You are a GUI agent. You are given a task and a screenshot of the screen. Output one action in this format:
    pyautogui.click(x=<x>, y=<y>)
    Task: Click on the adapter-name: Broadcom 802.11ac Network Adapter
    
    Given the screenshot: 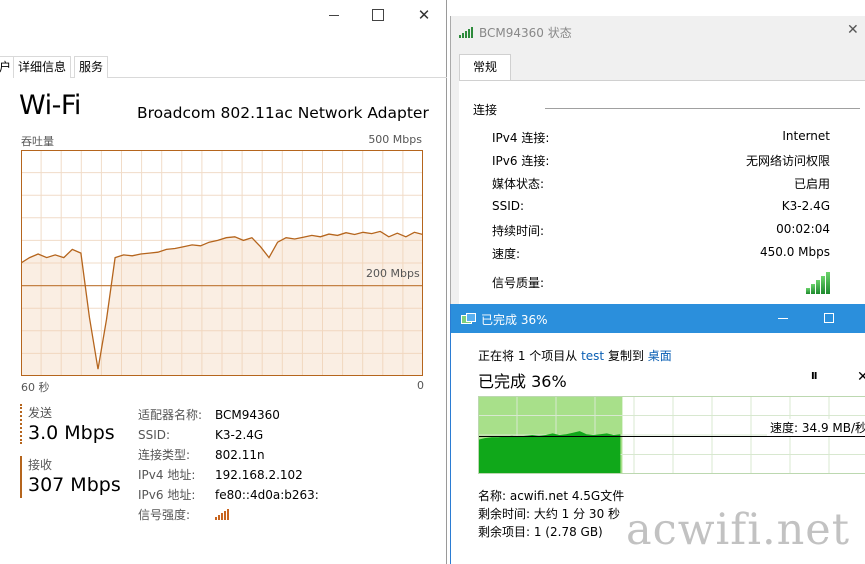 What is the action you would take?
    pyautogui.click(x=283, y=113)
    